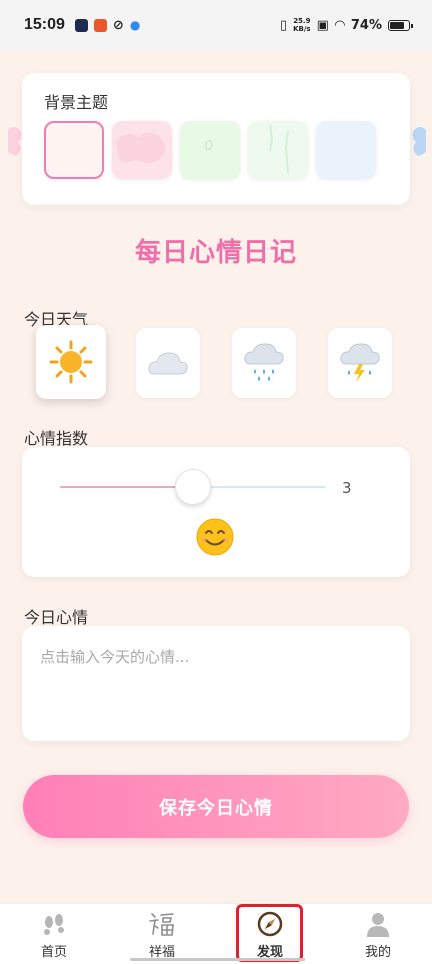  Describe the element at coordinates (302, 21) in the screenshot. I see `network-speed-value: 25.9` at that location.